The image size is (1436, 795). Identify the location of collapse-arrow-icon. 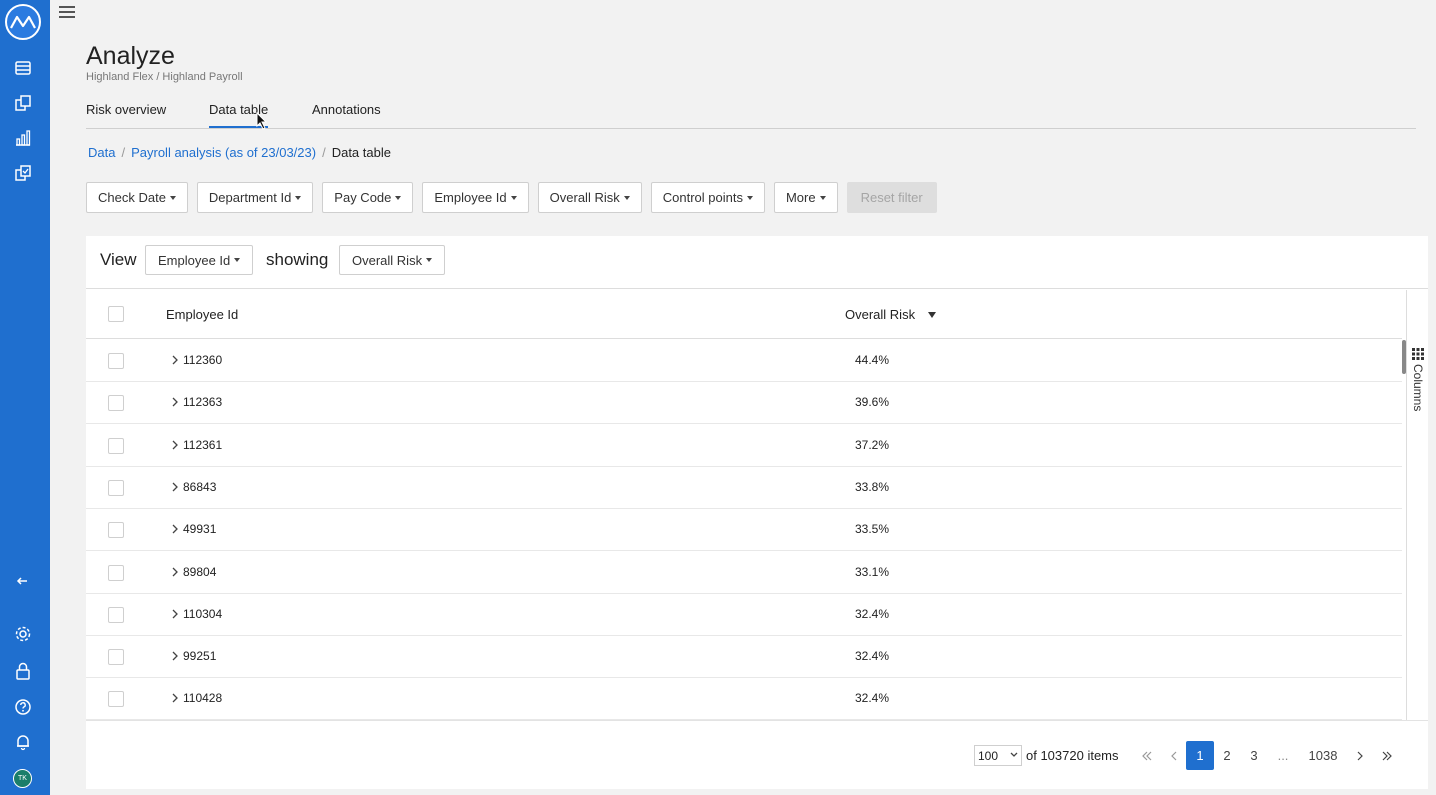
(23, 581).